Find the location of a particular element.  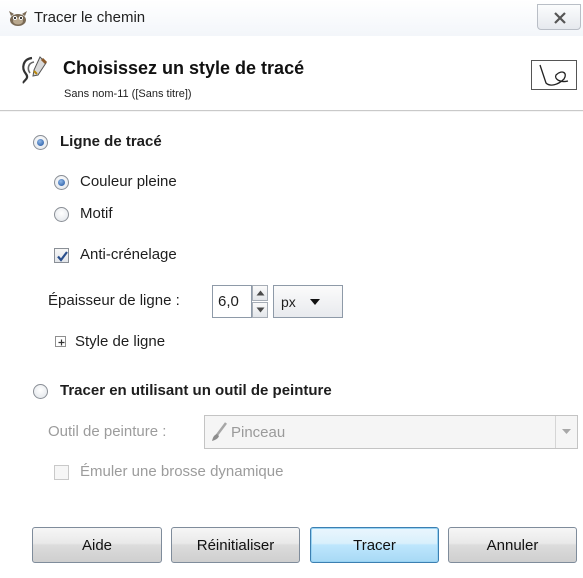

window-title: Tracer le chemin is located at coordinates (90, 17).